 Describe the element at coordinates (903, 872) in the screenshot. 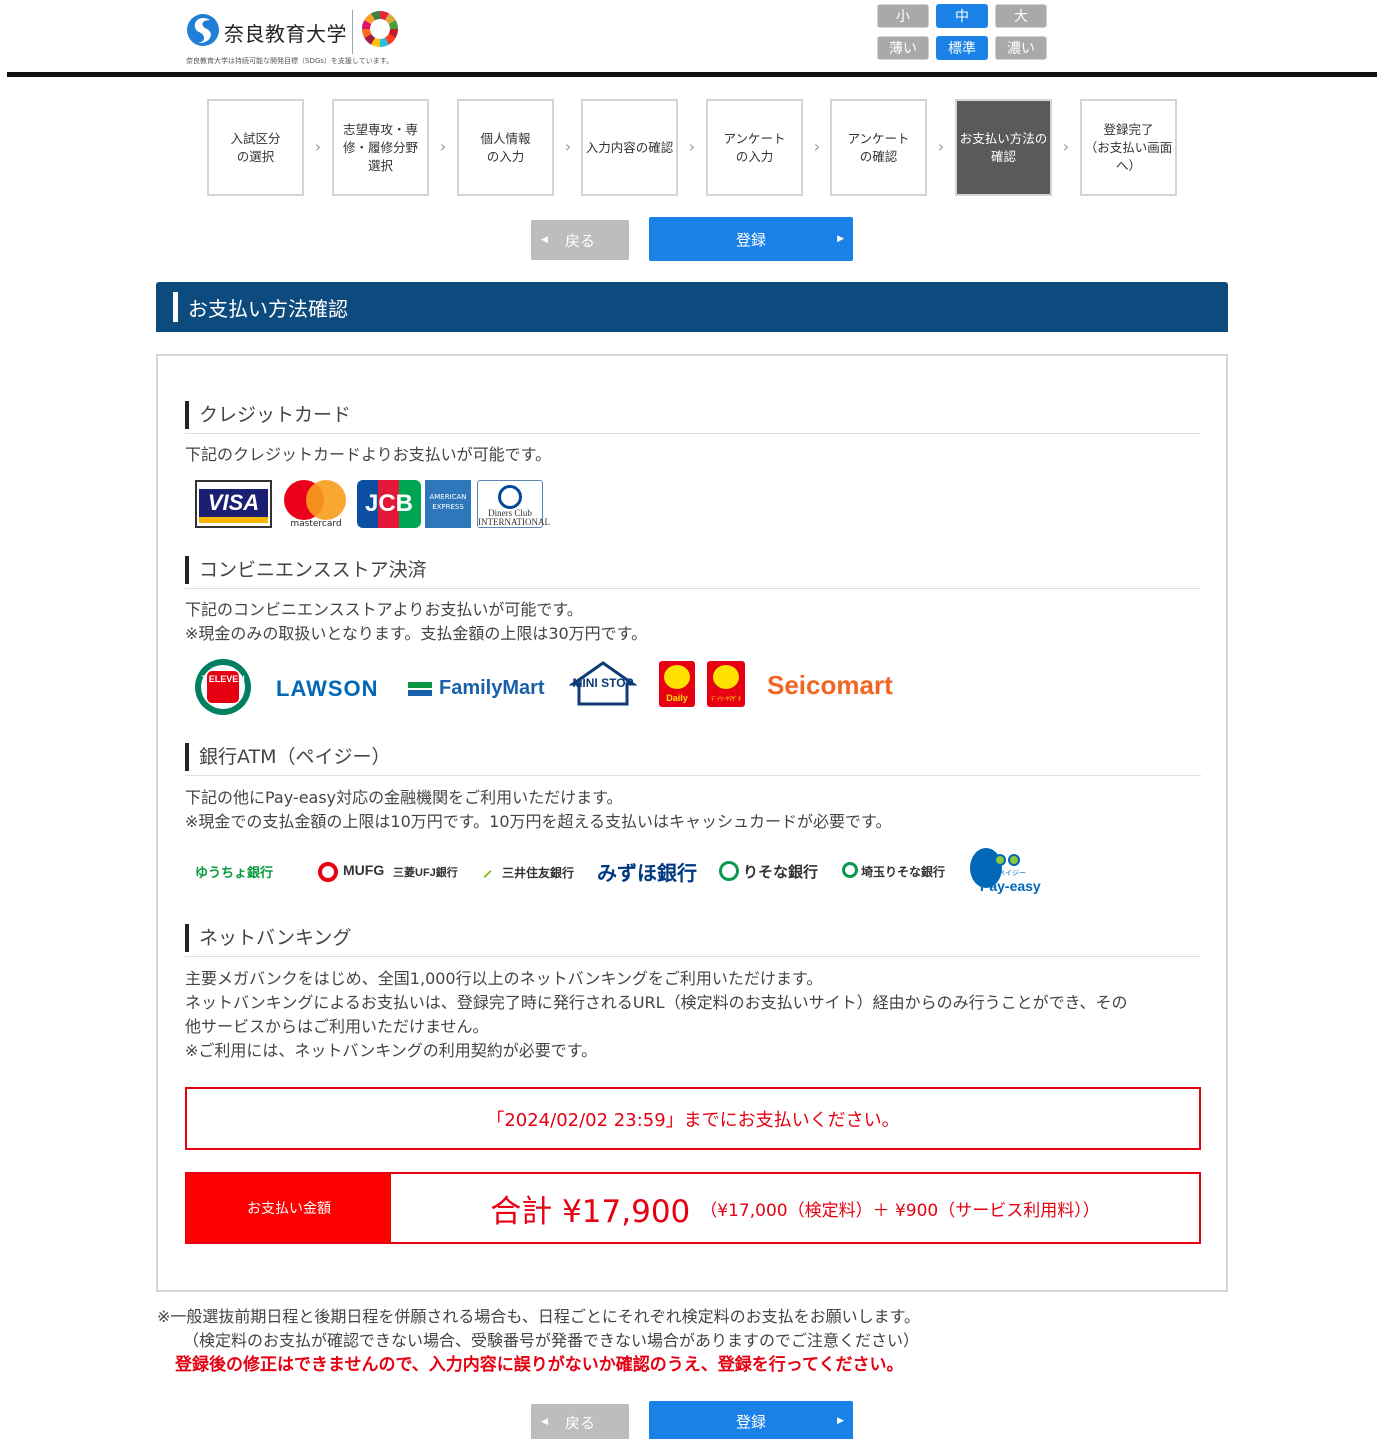

I see `saitama-resona-logo: 埼玉りそな銀行` at that location.